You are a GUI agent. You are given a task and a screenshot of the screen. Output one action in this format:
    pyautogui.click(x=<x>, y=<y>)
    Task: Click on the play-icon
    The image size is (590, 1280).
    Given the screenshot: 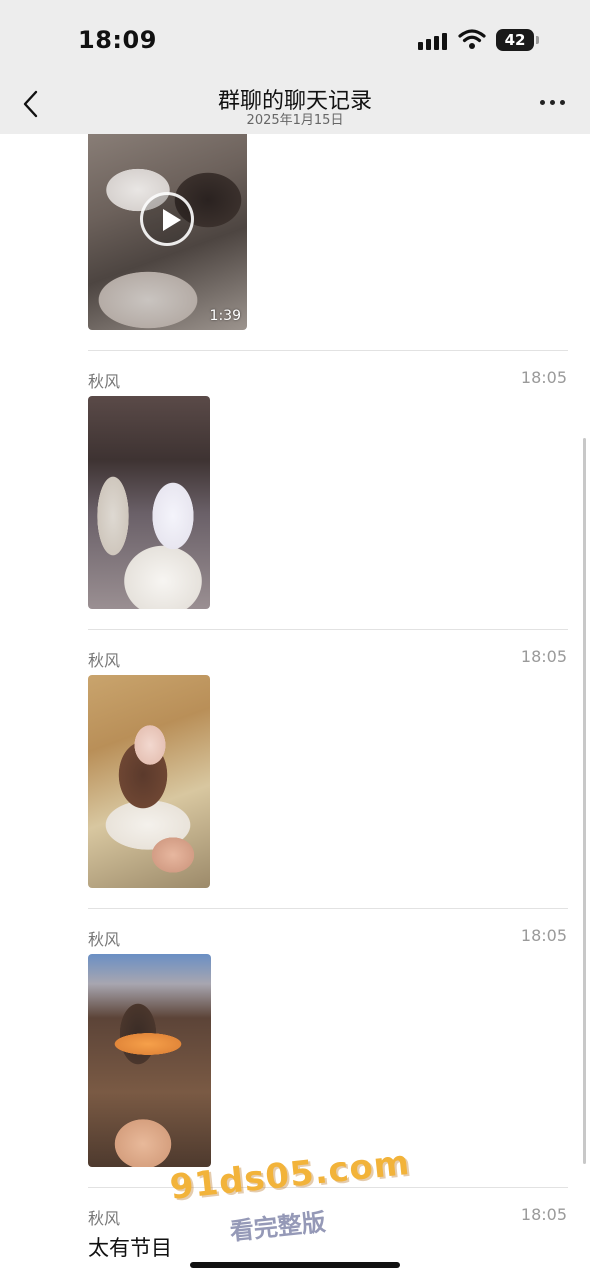 What is the action you would take?
    pyautogui.click(x=167, y=219)
    